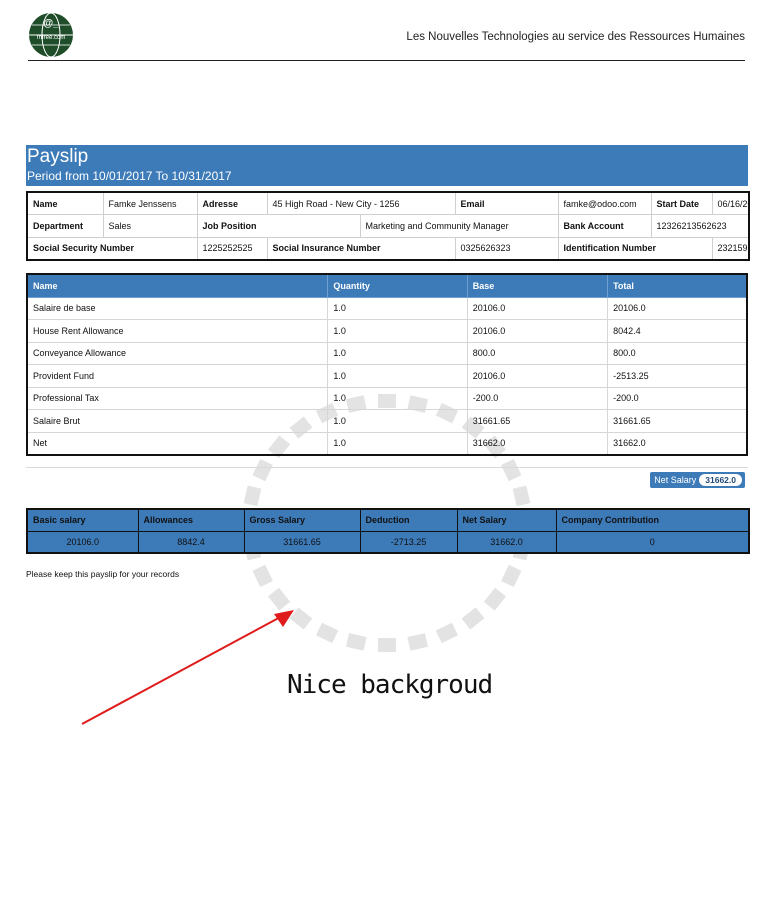  What do you see at coordinates (65, 203) in the screenshot?
I see `name-label: Name` at bounding box center [65, 203].